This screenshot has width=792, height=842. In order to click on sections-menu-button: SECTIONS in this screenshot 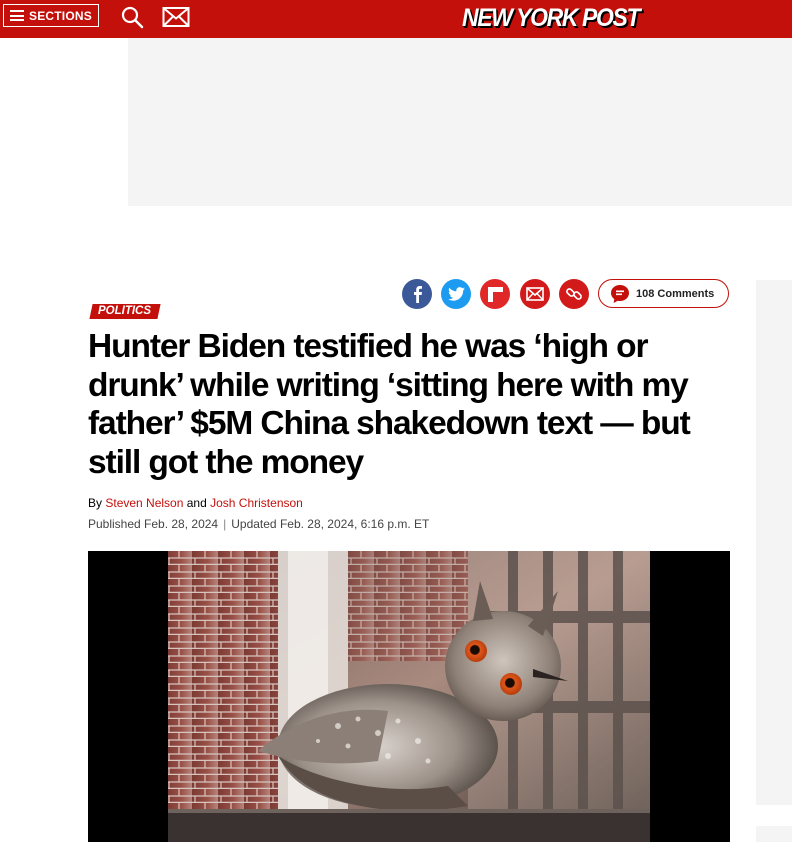, I will do `click(51, 15)`.